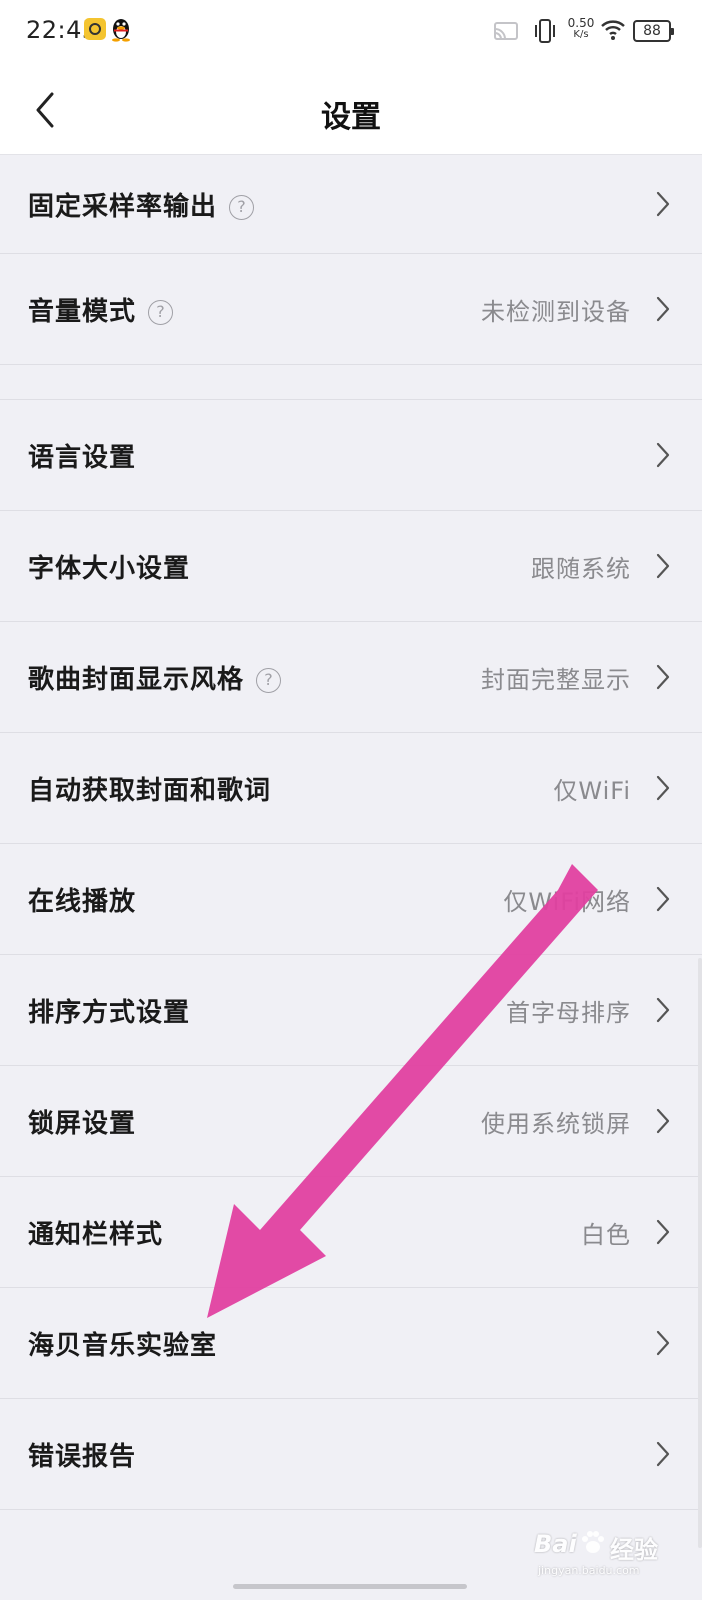 The height and width of the screenshot is (1600, 702). Describe the element at coordinates (351, 455) in the screenshot. I see `setting-language: 语言设置` at that location.